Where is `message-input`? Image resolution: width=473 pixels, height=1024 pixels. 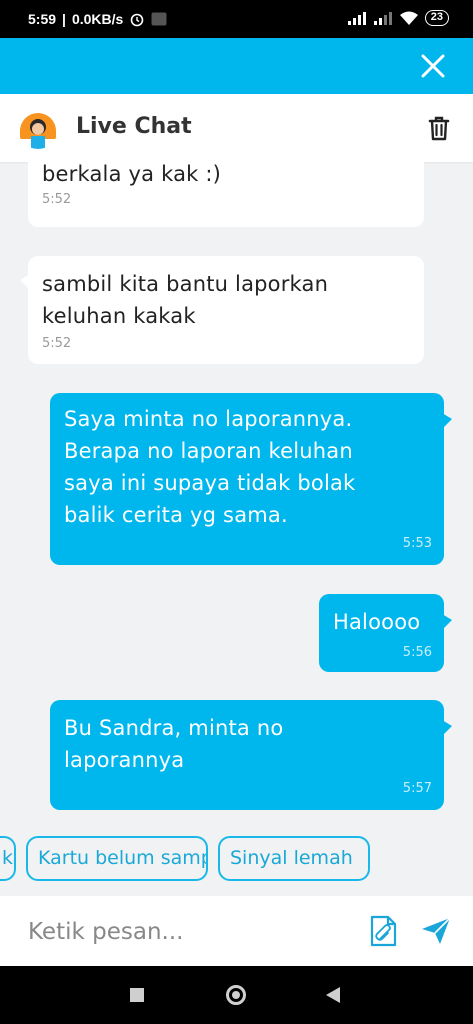
message-input is located at coordinates (188, 932).